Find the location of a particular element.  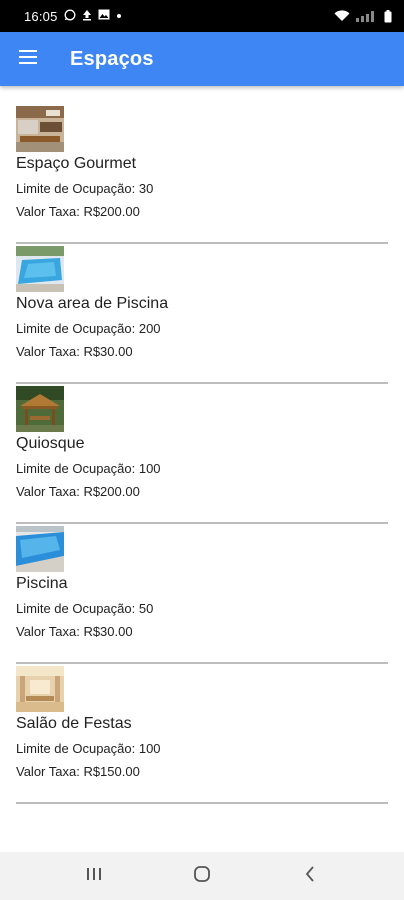

party-hall-photo is located at coordinates (40, 689).